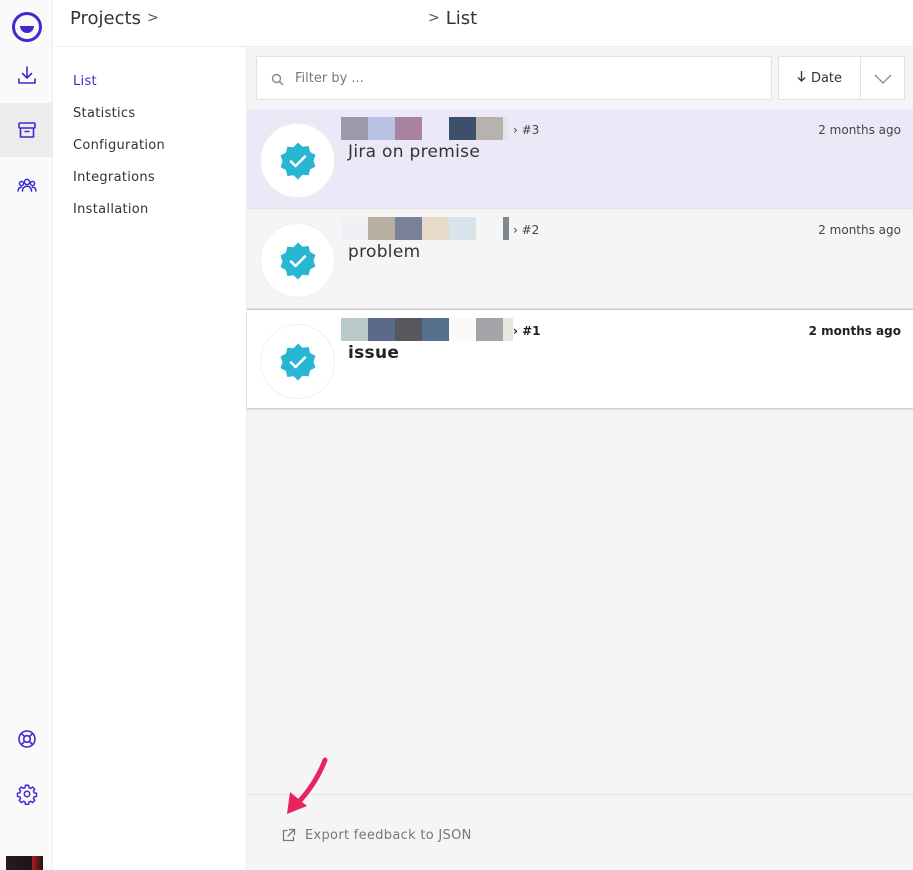 This screenshot has width=913, height=870. Describe the element at coordinates (105, 18) in the screenshot. I see `breadcrumb-projects-label: Projects` at that location.